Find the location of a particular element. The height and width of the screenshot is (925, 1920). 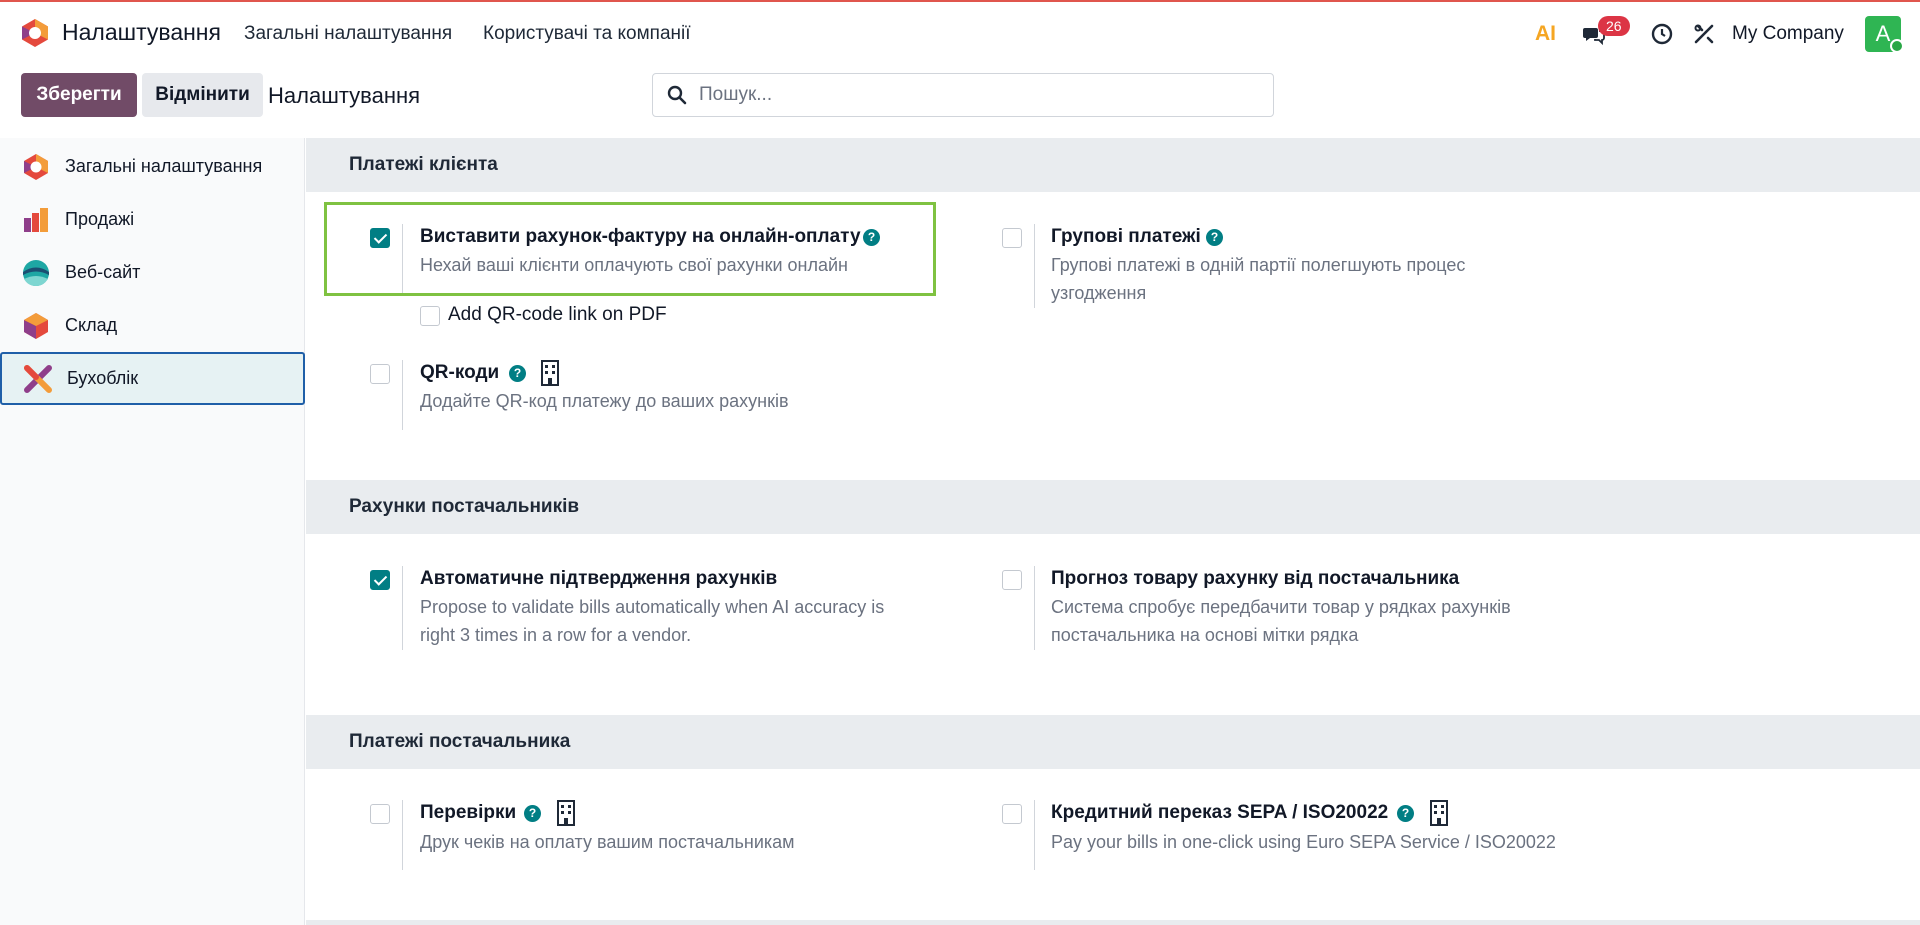

batch-payments-title: Групові платежі is located at coordinates (1126, 236).